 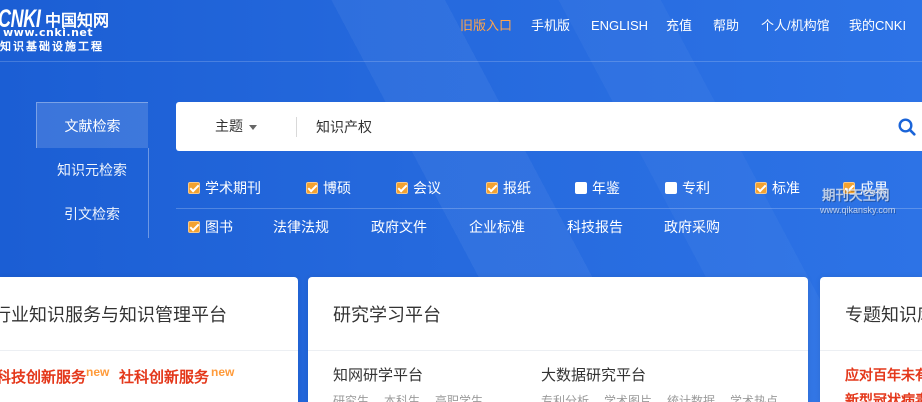 I want to click on source-patents: 专利, so click(x=687, y=188).